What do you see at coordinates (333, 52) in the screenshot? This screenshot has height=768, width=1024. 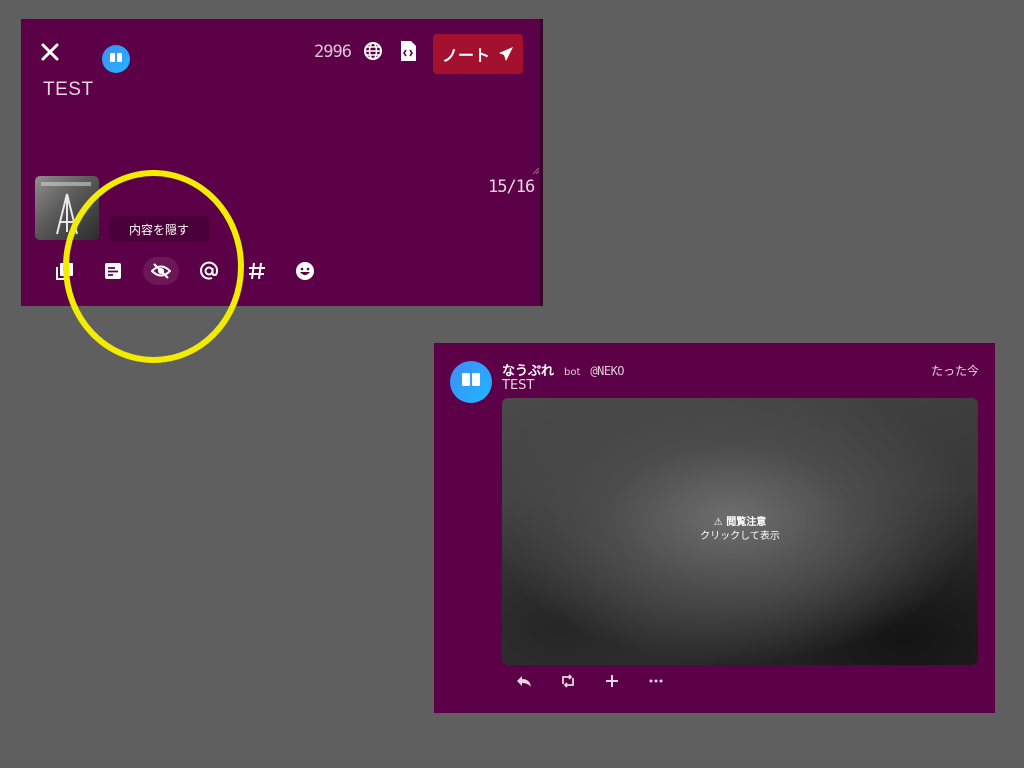 I see `character-count: 2996` at bounding box center [333, 52].